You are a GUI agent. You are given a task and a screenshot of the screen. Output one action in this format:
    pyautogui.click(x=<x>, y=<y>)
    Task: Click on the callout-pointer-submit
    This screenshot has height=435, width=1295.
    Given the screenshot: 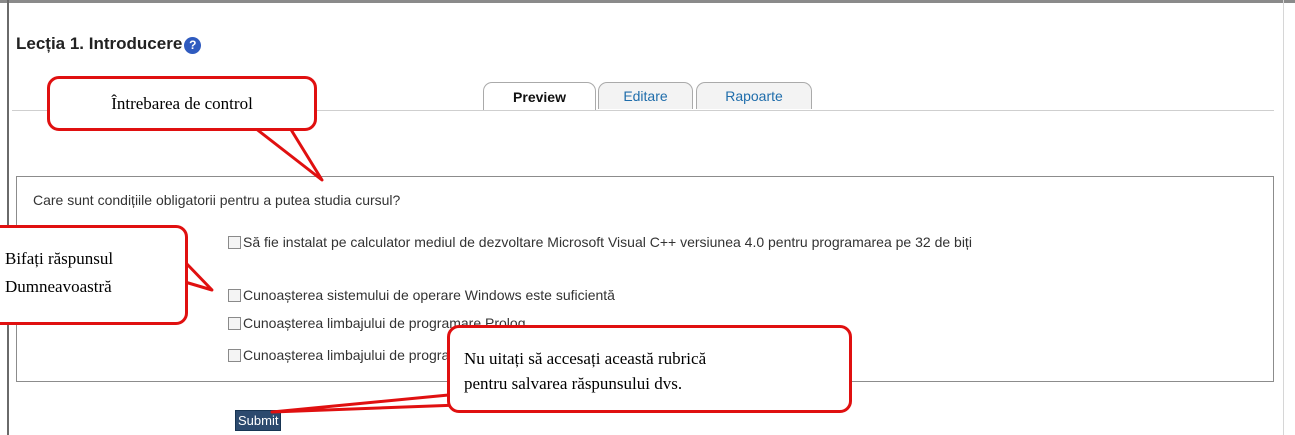 What is the action you would take?
    pyautogui.click(x=365, y=403)
    